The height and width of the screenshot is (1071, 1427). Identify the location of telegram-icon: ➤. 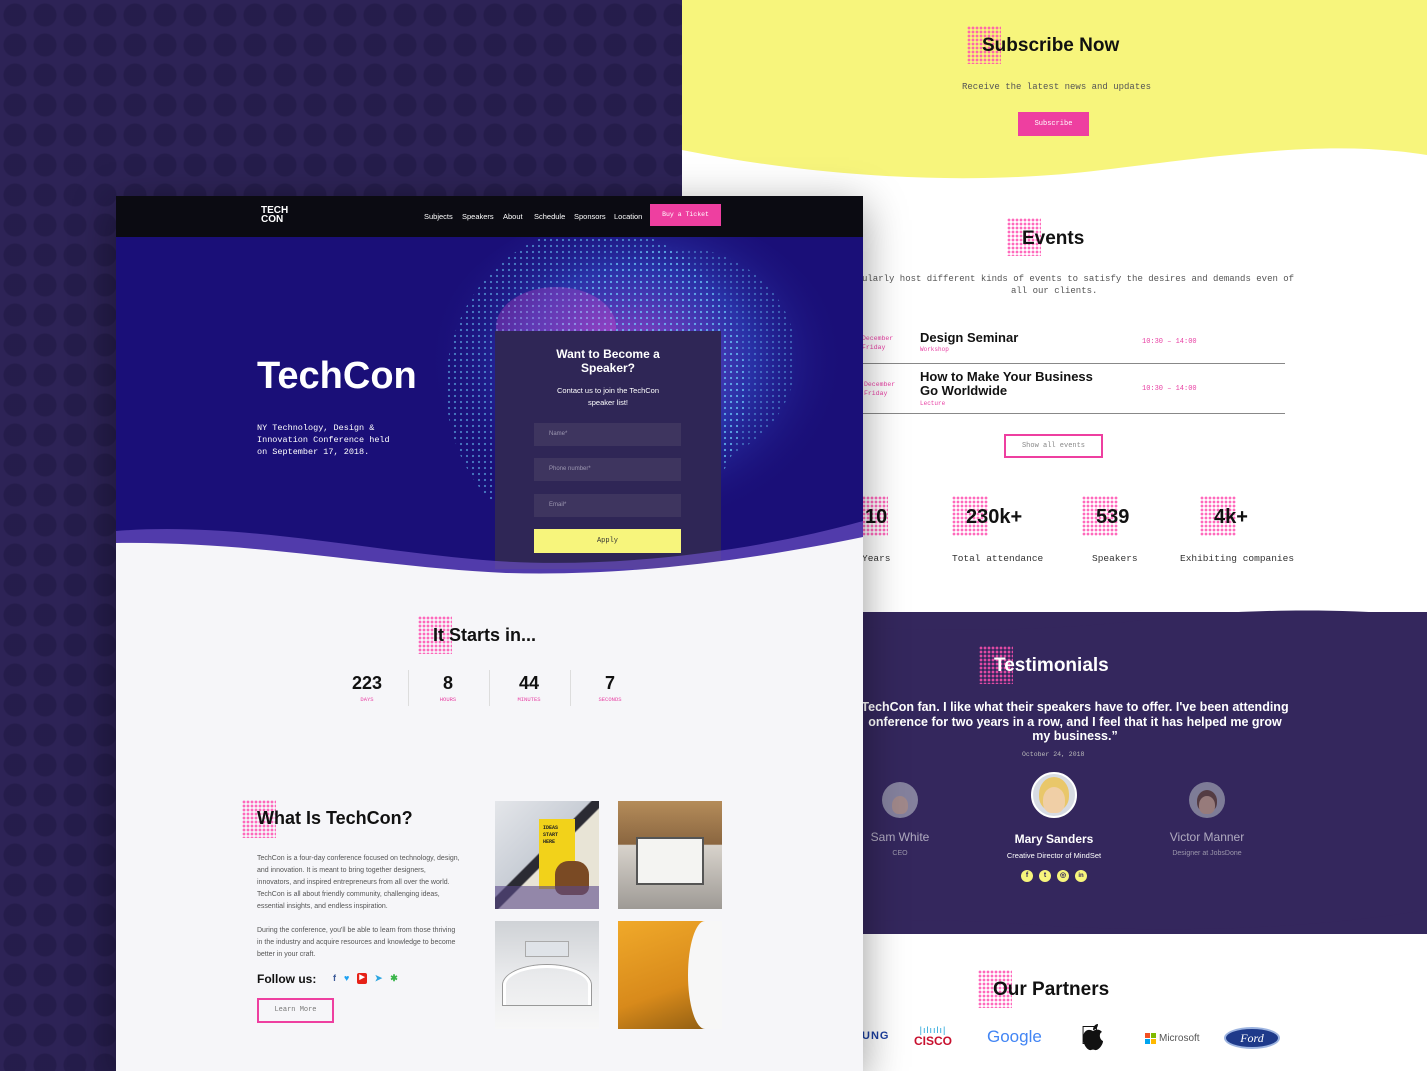
(379, 978).